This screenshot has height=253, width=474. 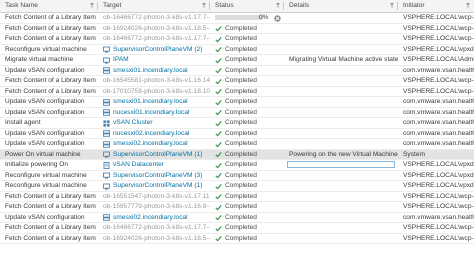 What do you see at coordinates (154, 113) in the screenshot?
I see `target-link: nucesxi01.incendiary.local` at bounding box center [154, 113].